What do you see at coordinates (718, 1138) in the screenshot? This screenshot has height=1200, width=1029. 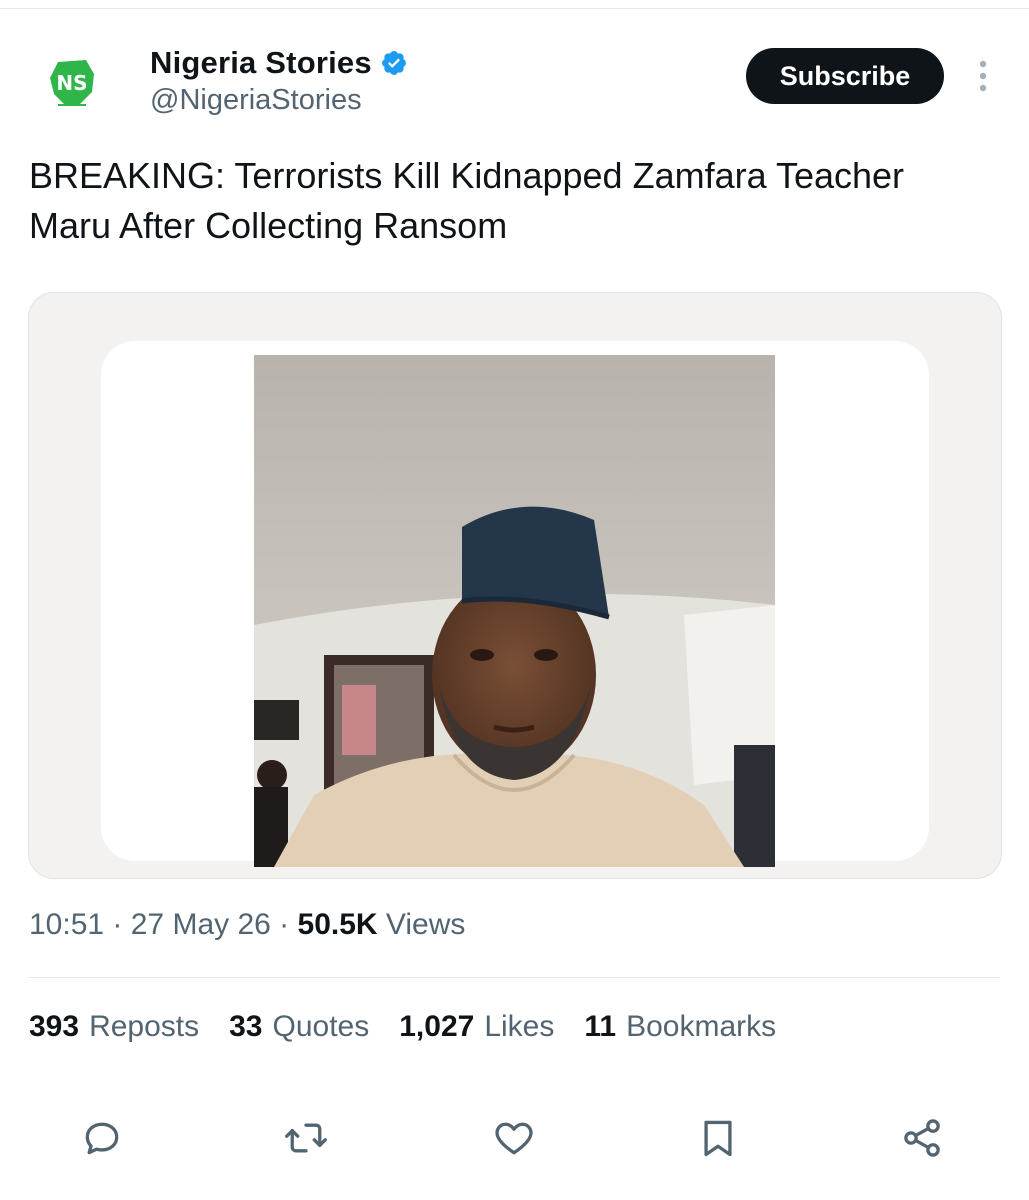 I see `bookmark-icon` at bounding box center [718, 1138].